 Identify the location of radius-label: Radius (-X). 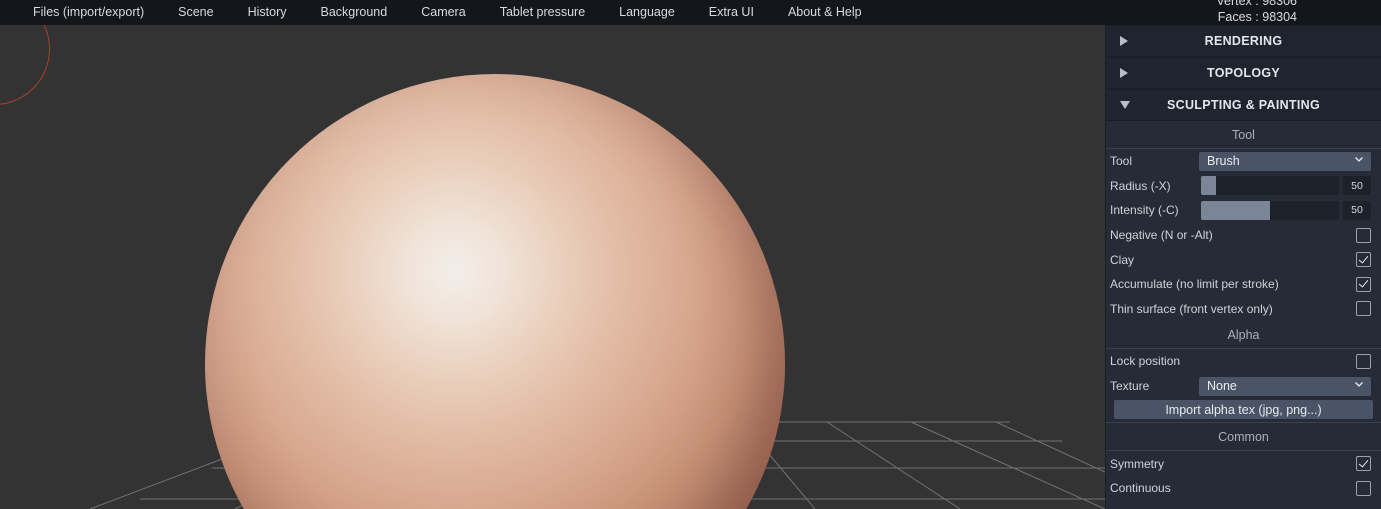
(1140, 185).